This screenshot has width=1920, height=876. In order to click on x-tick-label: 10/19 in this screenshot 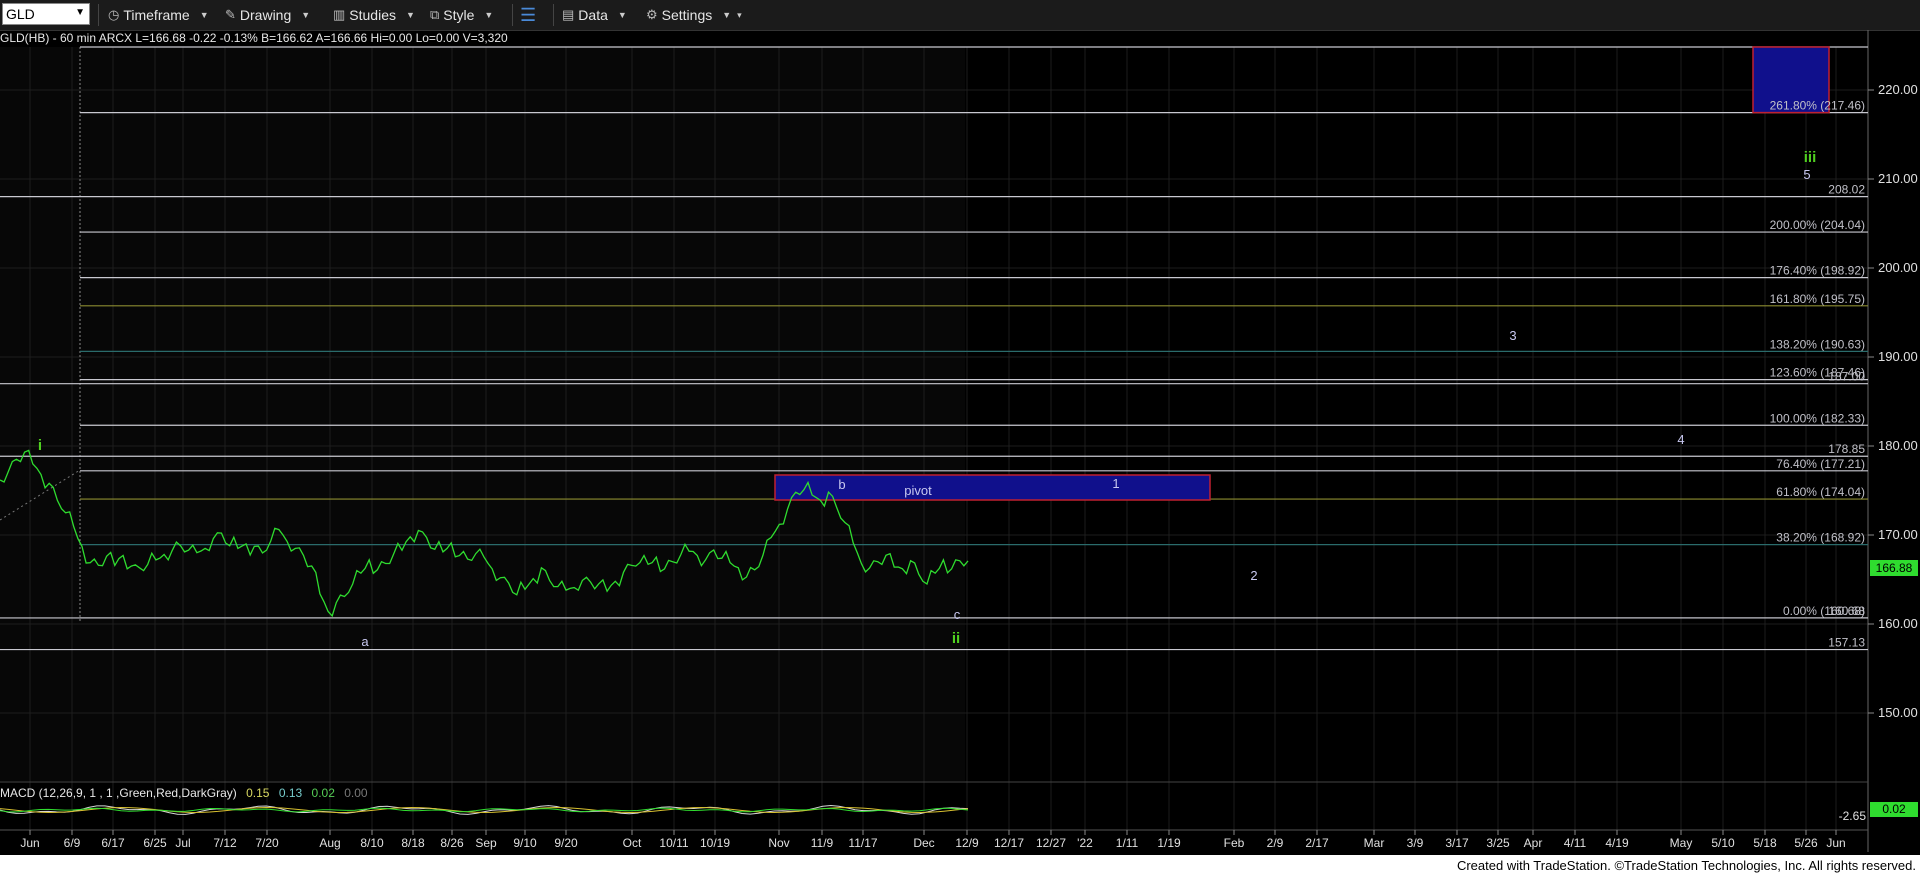, I will do `click(715, 843)`.